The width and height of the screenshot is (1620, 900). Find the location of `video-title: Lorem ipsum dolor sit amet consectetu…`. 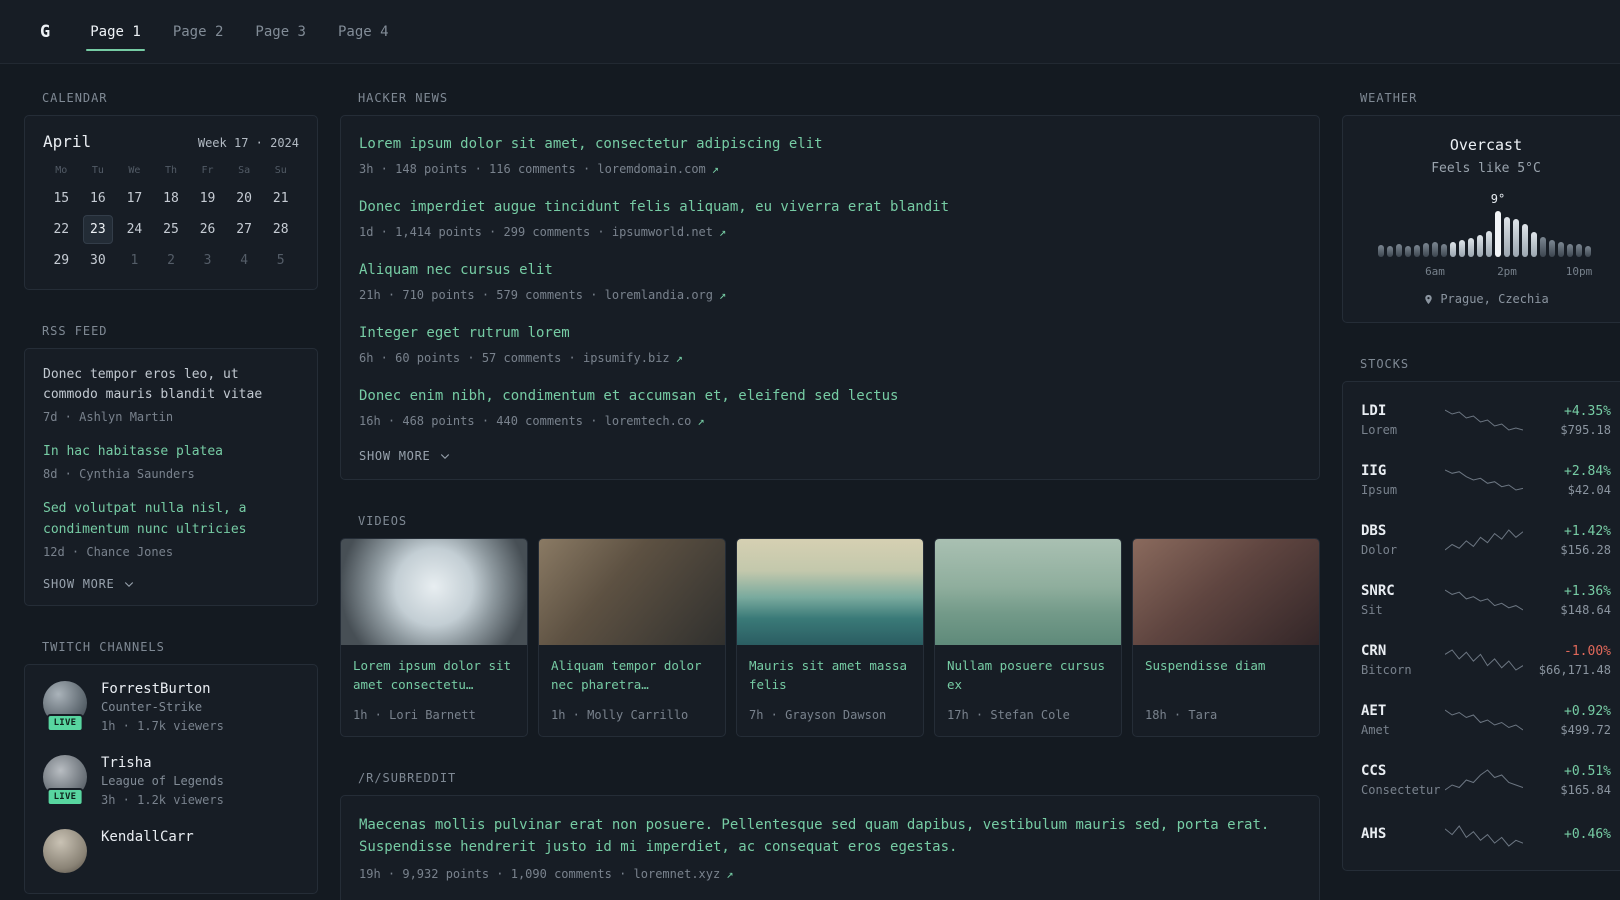

video-title: Lorem ipsum dolor sit amet consectetu… is located at coordinates (434, 676).